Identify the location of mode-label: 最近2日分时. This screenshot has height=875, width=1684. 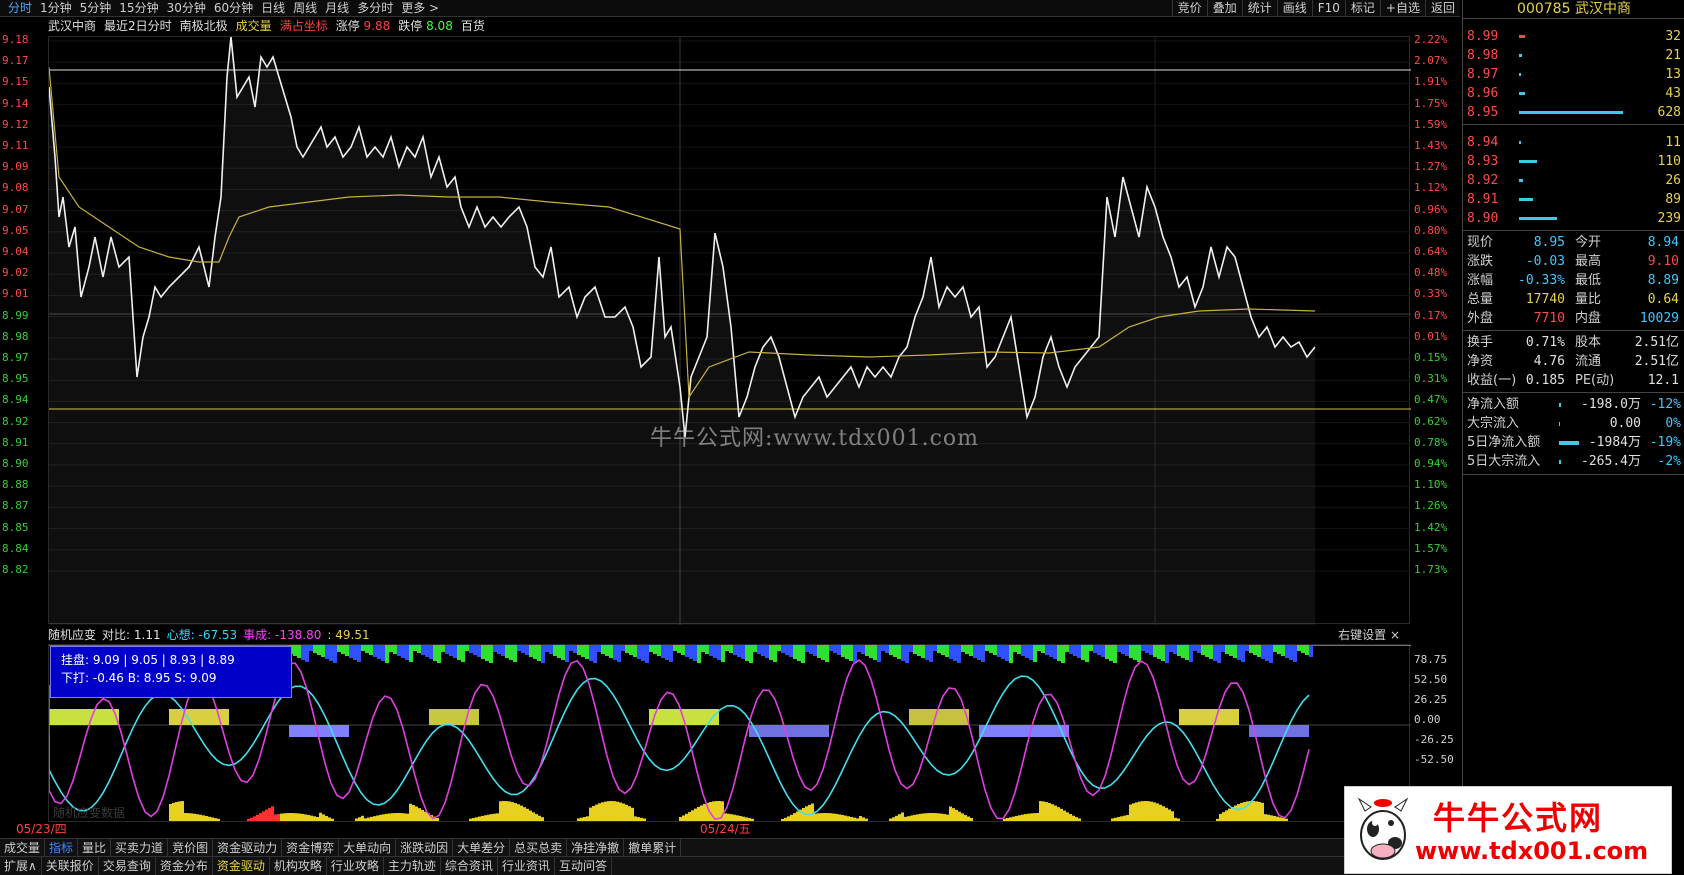
(138, 26).